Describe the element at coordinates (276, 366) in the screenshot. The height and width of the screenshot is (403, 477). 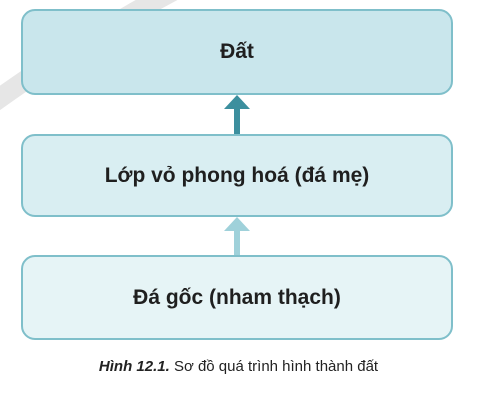
I see `figure-caption-text: Sơ đồ quá trình hình thành đất` at that location.